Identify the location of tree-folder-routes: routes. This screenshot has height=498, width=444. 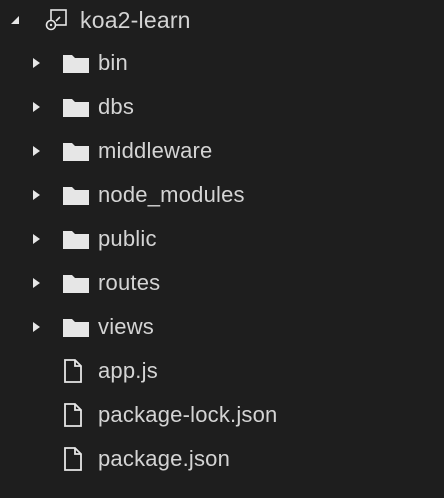
(222, 283).